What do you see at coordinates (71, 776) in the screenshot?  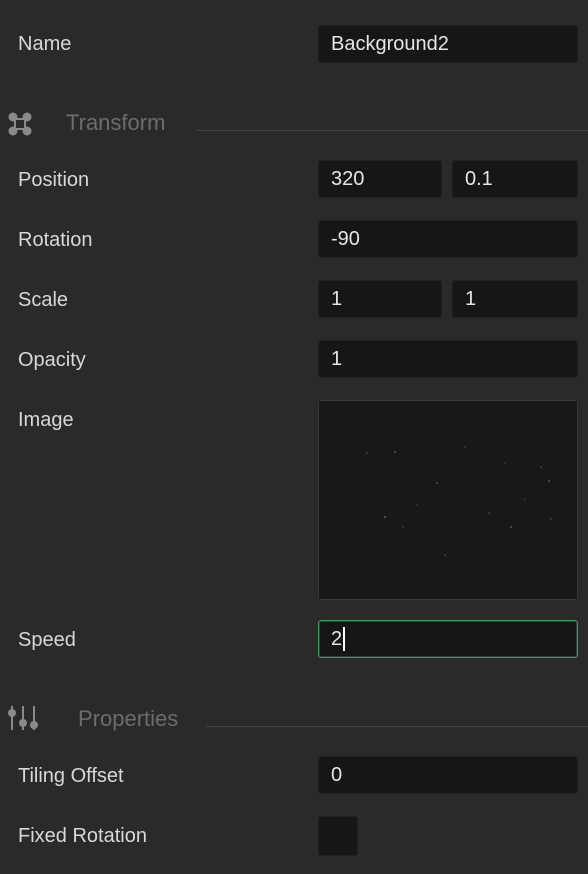 I see `tiling-offset-label: Tiling Offset` at bounding box center [71, 776].